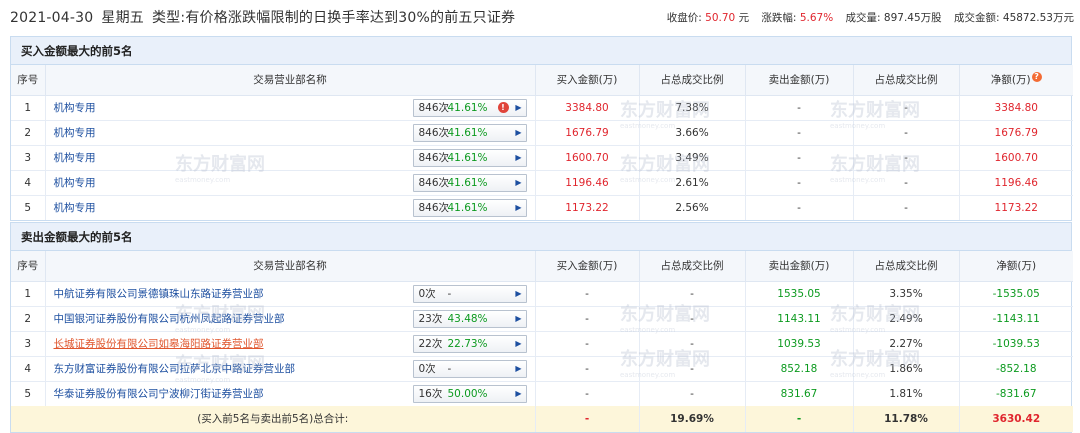 The width and height of the screenshot is (1080, 433). What do you see at coordinates (28, 266) in the screenshot?
I see `col-index: 序号` at bounding box center [28, 266].